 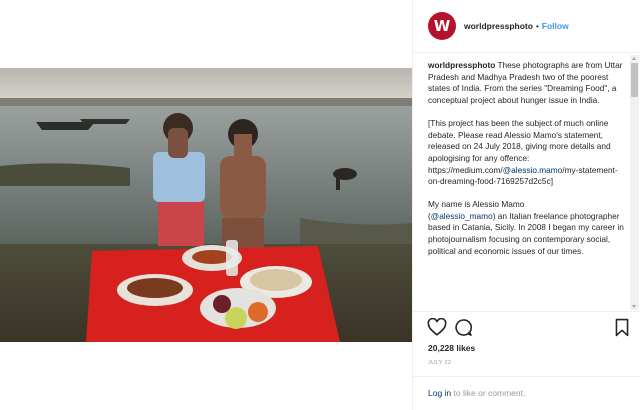 What do you see at coordinates (440, 363) in the screenshot?
I see `post-date: JULY 22` at bounding box center [440, 363].